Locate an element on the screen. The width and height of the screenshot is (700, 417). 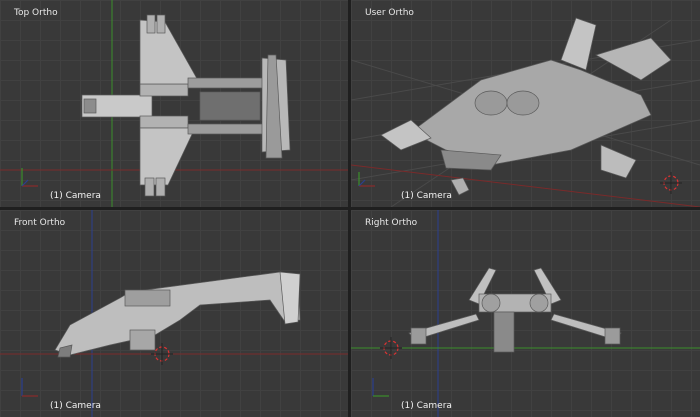
viewport-title: Right Ortho is located at coordinates (391, 223).